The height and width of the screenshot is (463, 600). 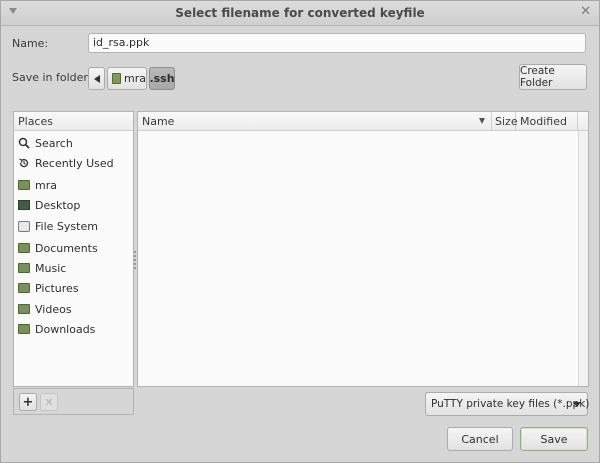 I want to click on sort-descending-icon, so click(x=482, y=121).